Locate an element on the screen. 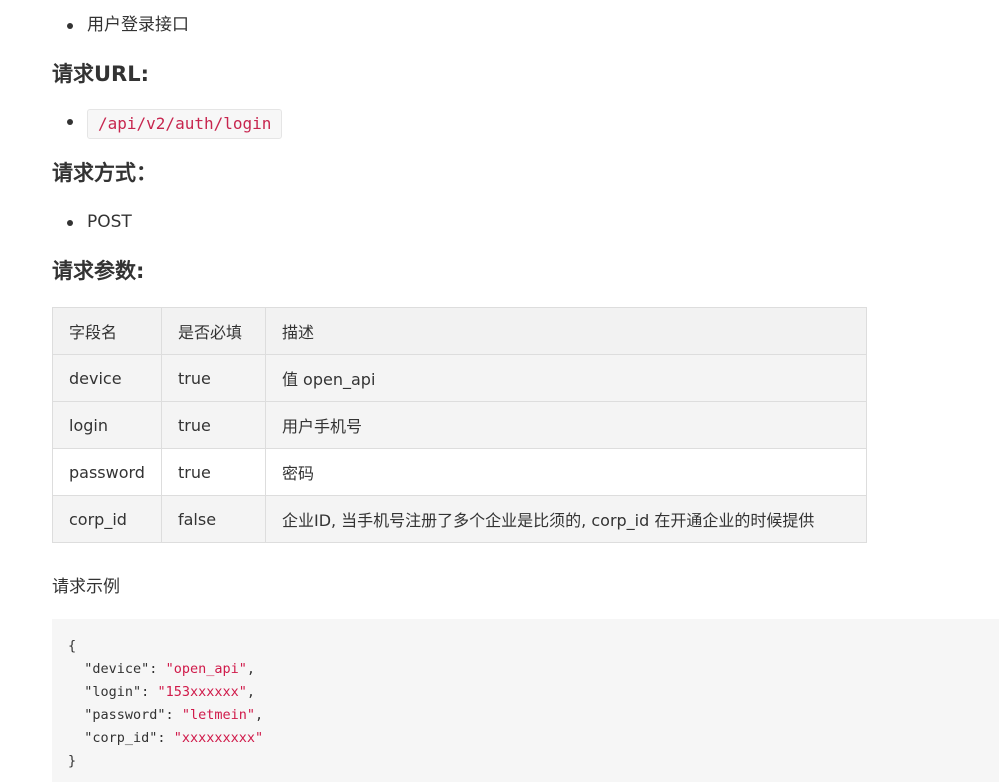  url-heading: 请求URL: is located at coordinates (101, 74).